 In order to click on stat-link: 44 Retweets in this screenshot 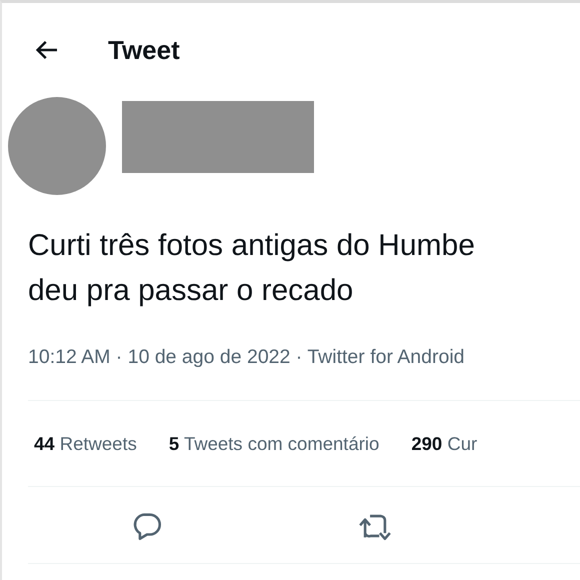, I will do `click(85, 444)`.